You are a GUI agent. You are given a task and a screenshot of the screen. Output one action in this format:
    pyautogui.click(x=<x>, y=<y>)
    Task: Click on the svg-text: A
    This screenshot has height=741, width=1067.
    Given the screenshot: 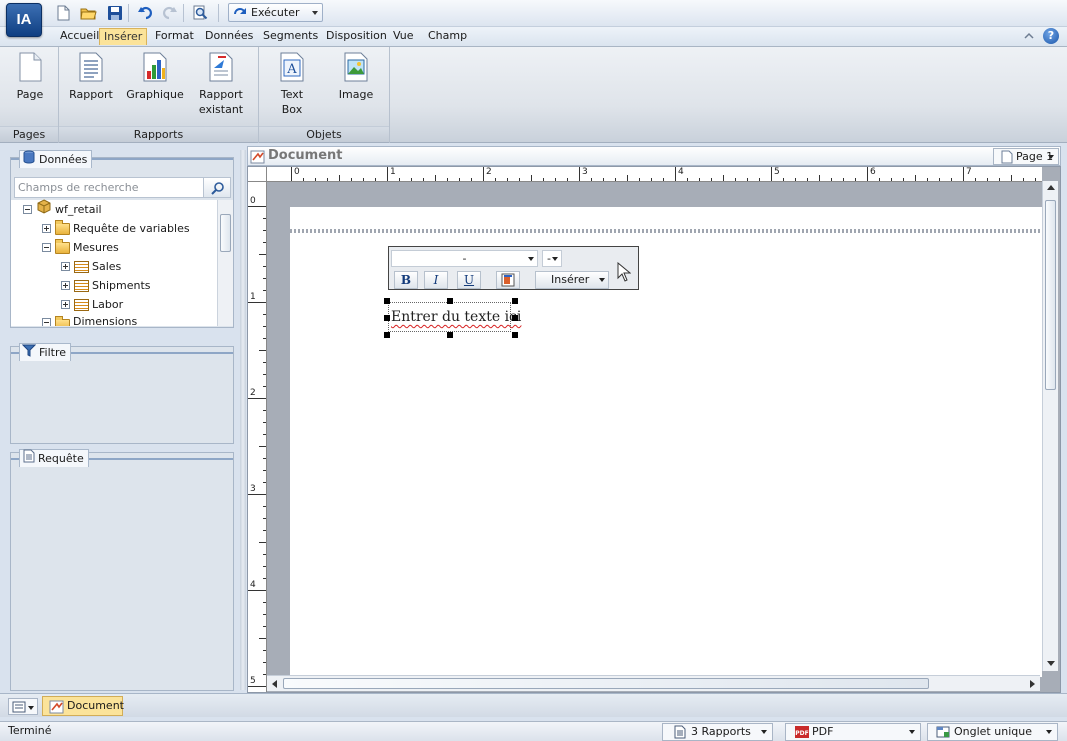 What is the action you would take?
    pyautogui.click(x=291, y=69)
    